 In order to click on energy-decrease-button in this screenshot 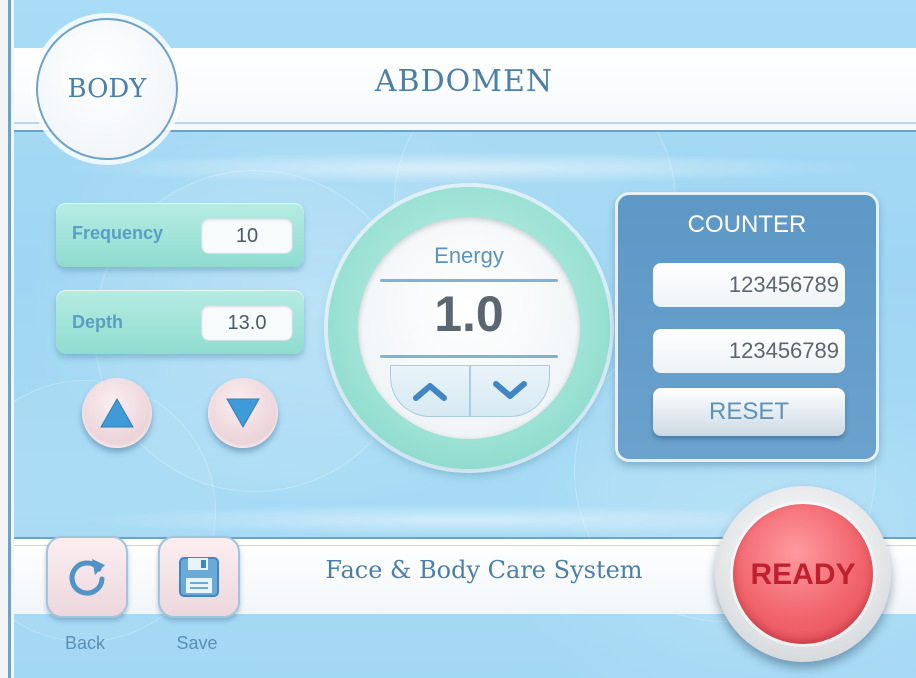, I will do `click(510, 391)`.